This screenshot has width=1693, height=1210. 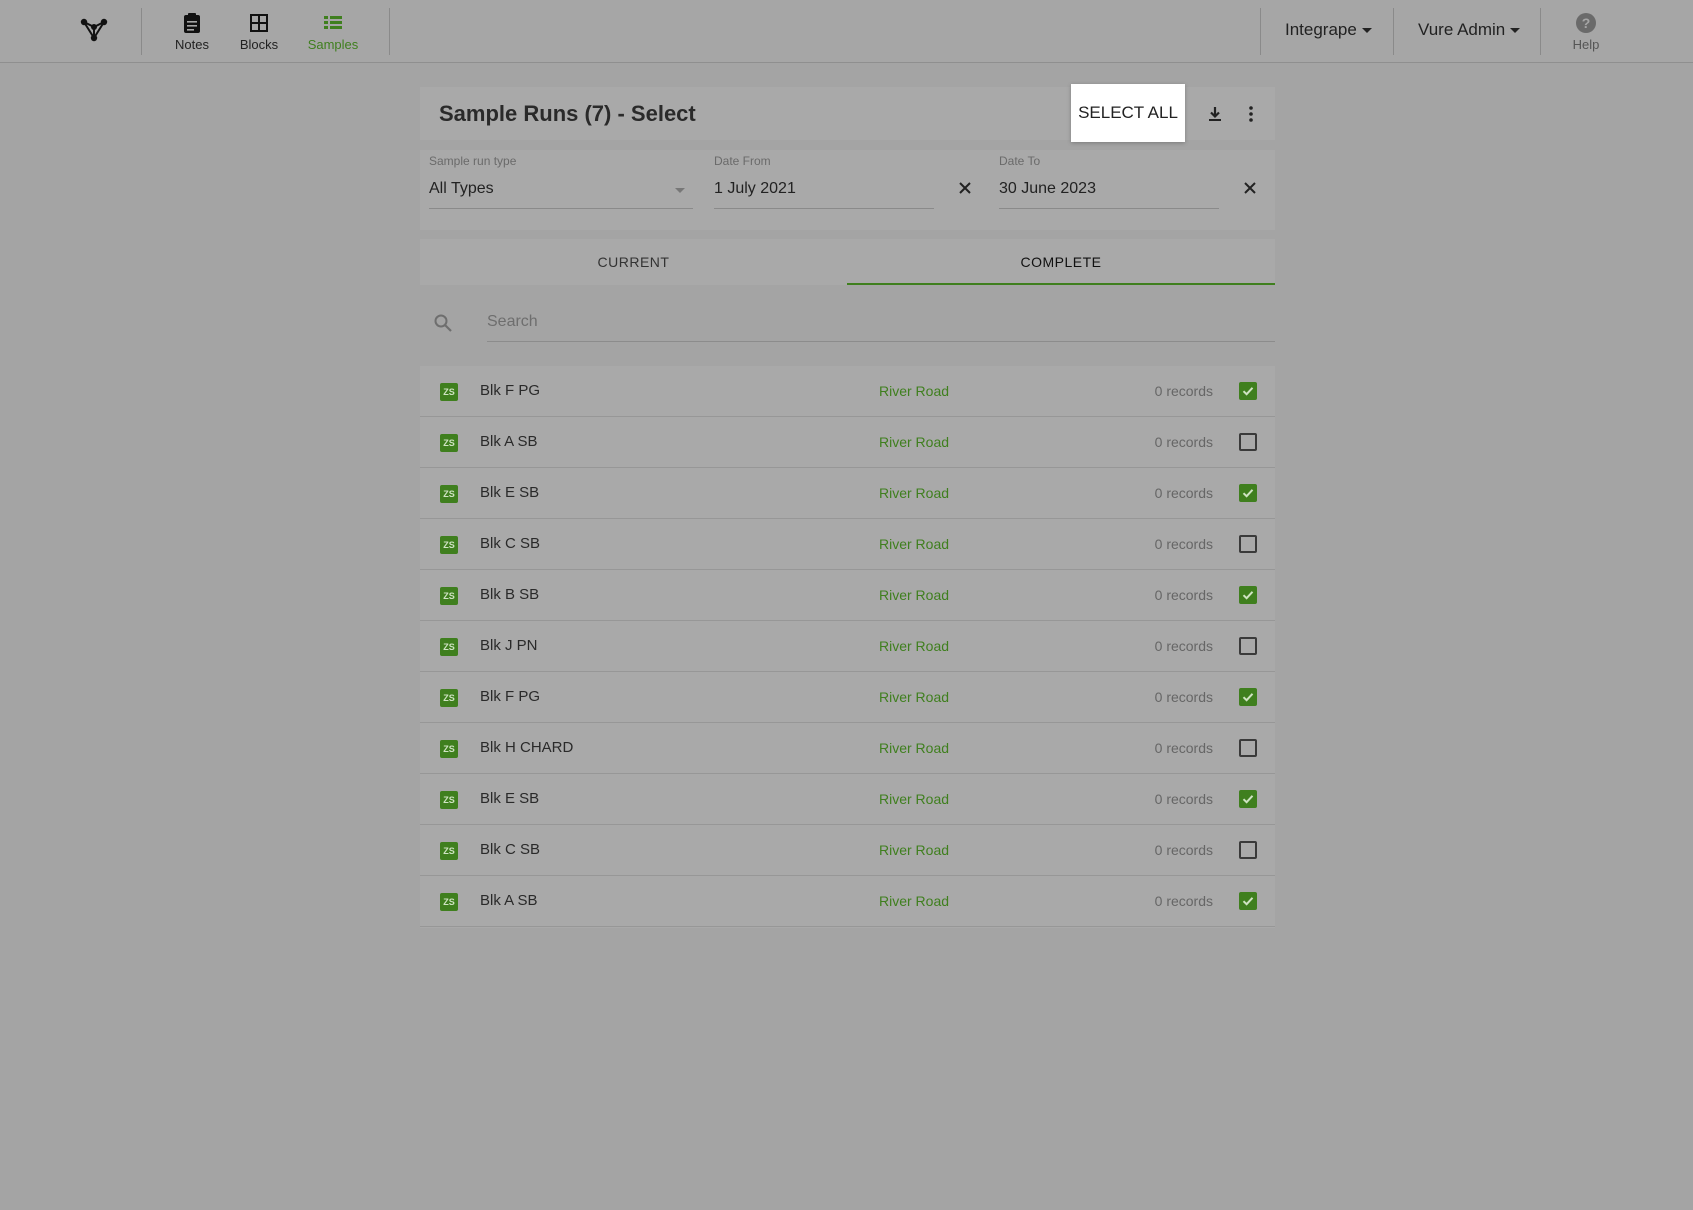 I want to click on block-name: Blk H CHARD, so click(x=527, y=747).